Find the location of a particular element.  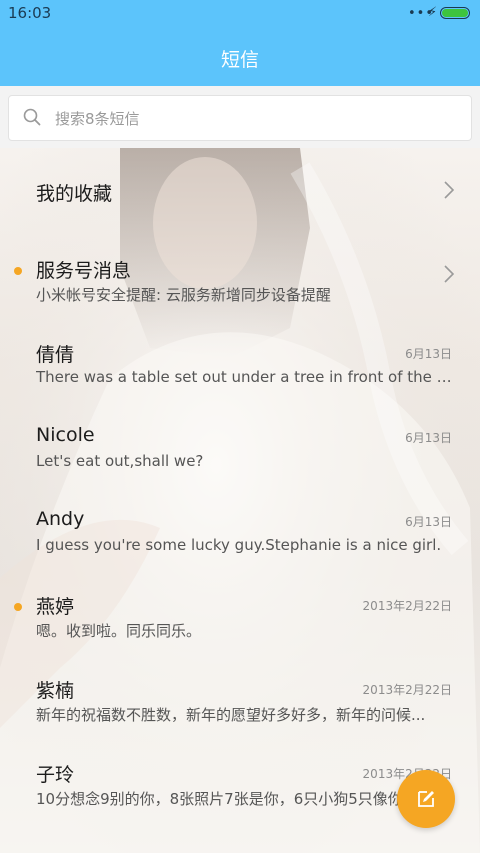

compose-icon is located at coordinates (426, 799).